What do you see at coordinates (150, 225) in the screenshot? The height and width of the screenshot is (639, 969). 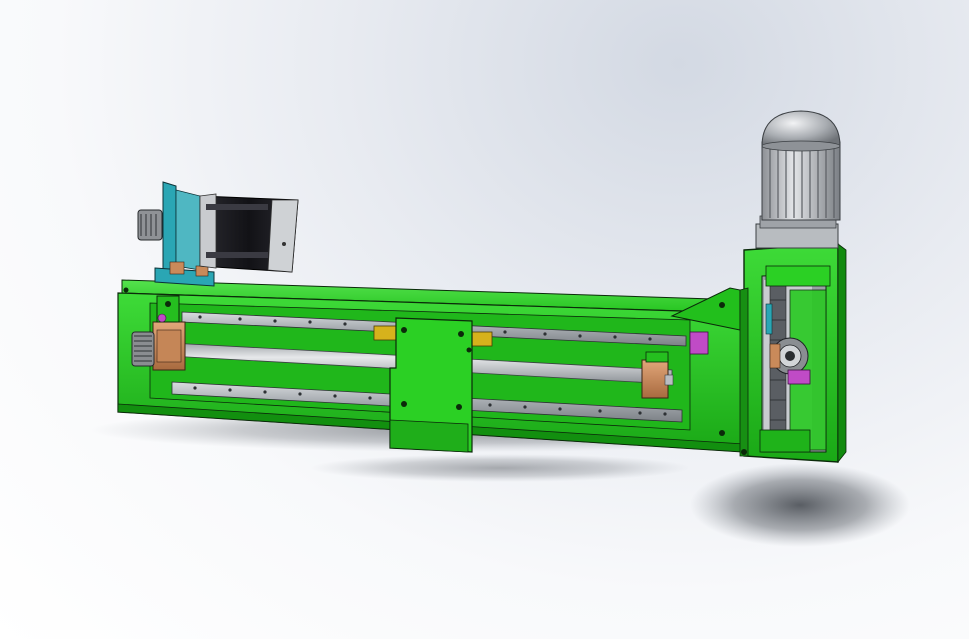 I see `stepper-gear` at bounding box center [150, 225].